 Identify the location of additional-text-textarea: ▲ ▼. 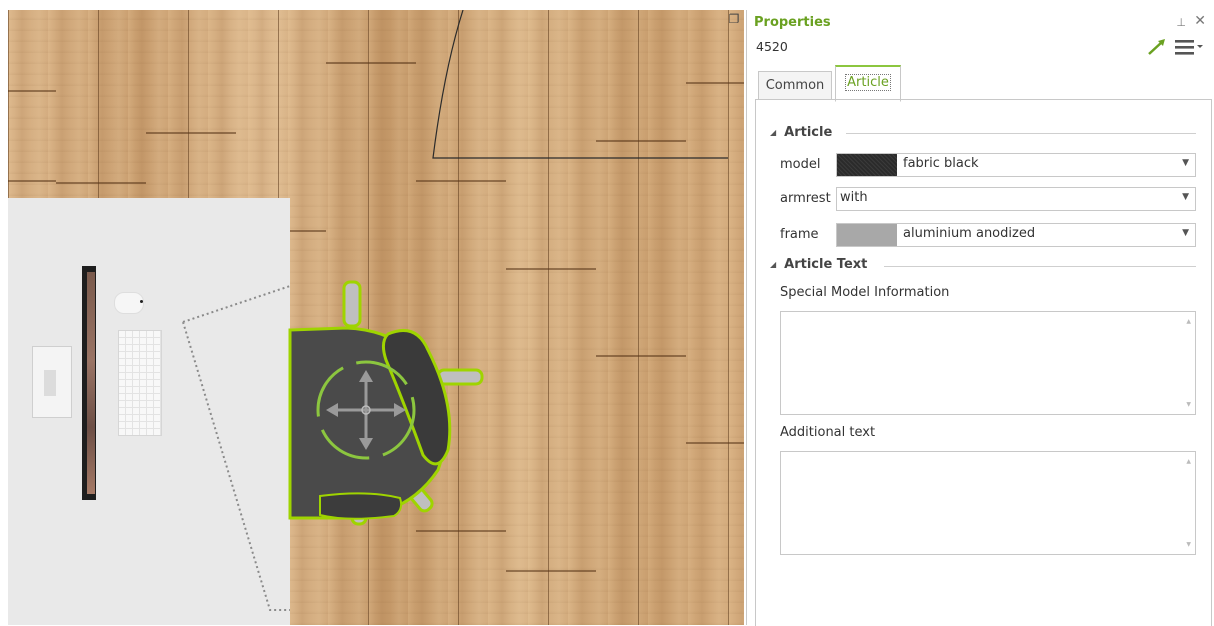
(988, 503).